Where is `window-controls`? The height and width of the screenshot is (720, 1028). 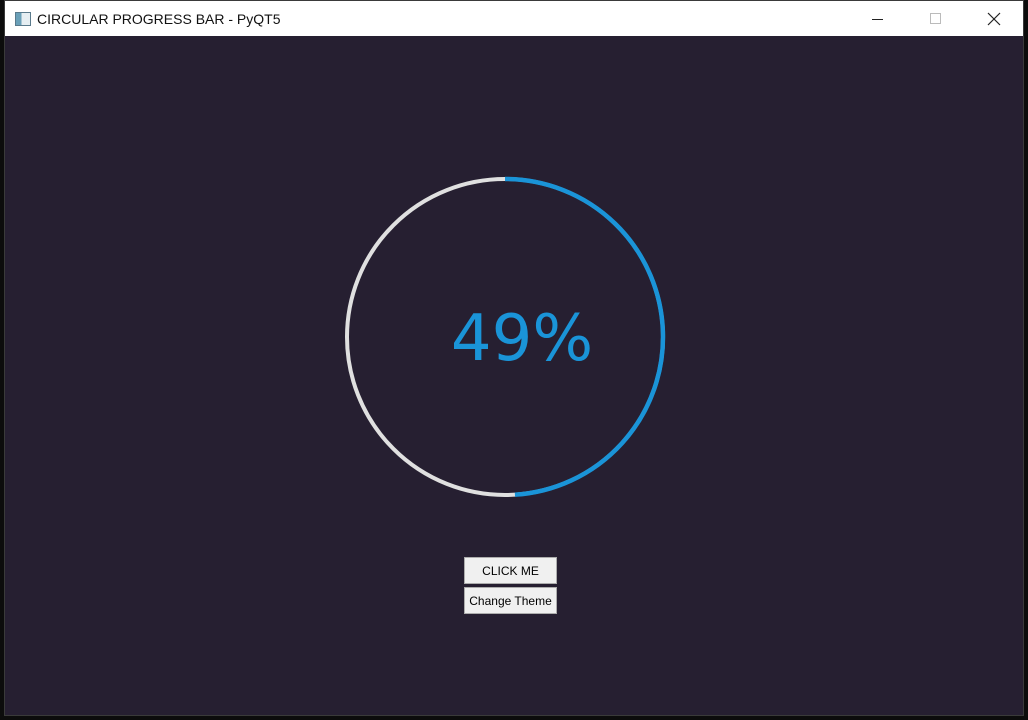 window-controls is located at coordinates (936, 18).